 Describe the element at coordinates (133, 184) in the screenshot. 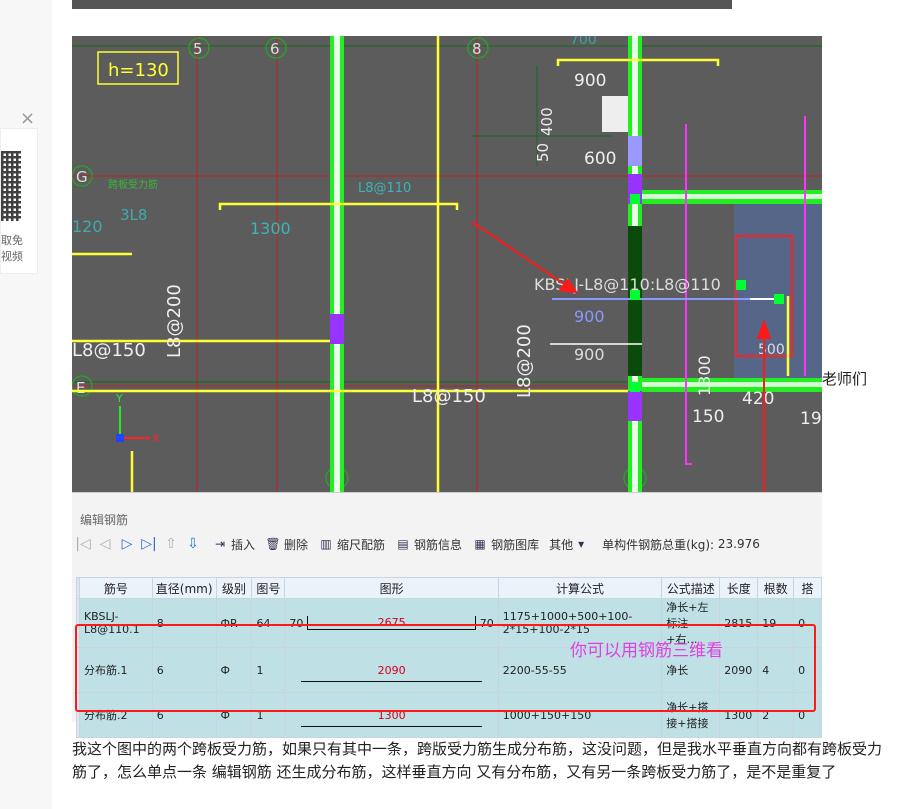

I see `faint-annotation: 跨板受力筋` at that location.